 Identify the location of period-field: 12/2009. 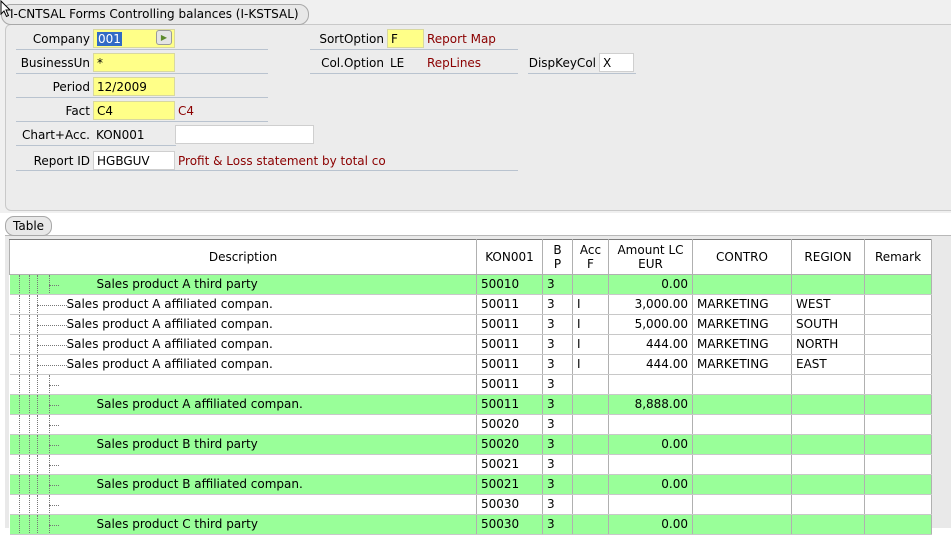
(134, 86).